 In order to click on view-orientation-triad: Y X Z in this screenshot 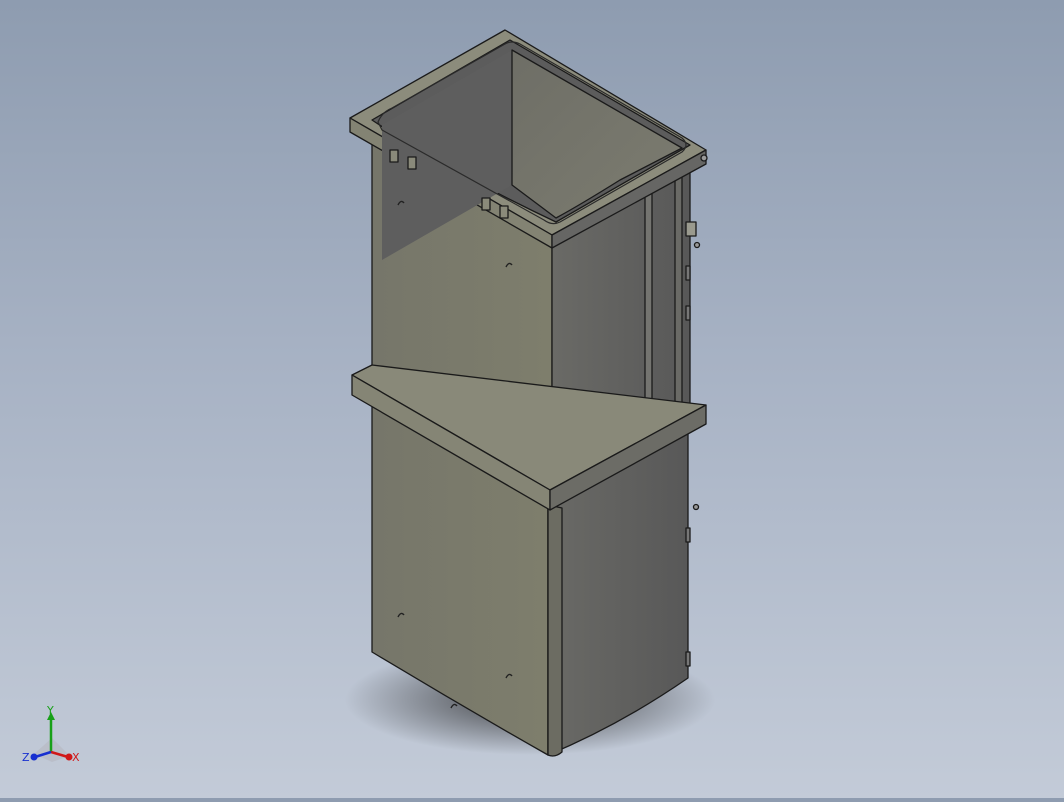, I will do `click(52, 737)`.